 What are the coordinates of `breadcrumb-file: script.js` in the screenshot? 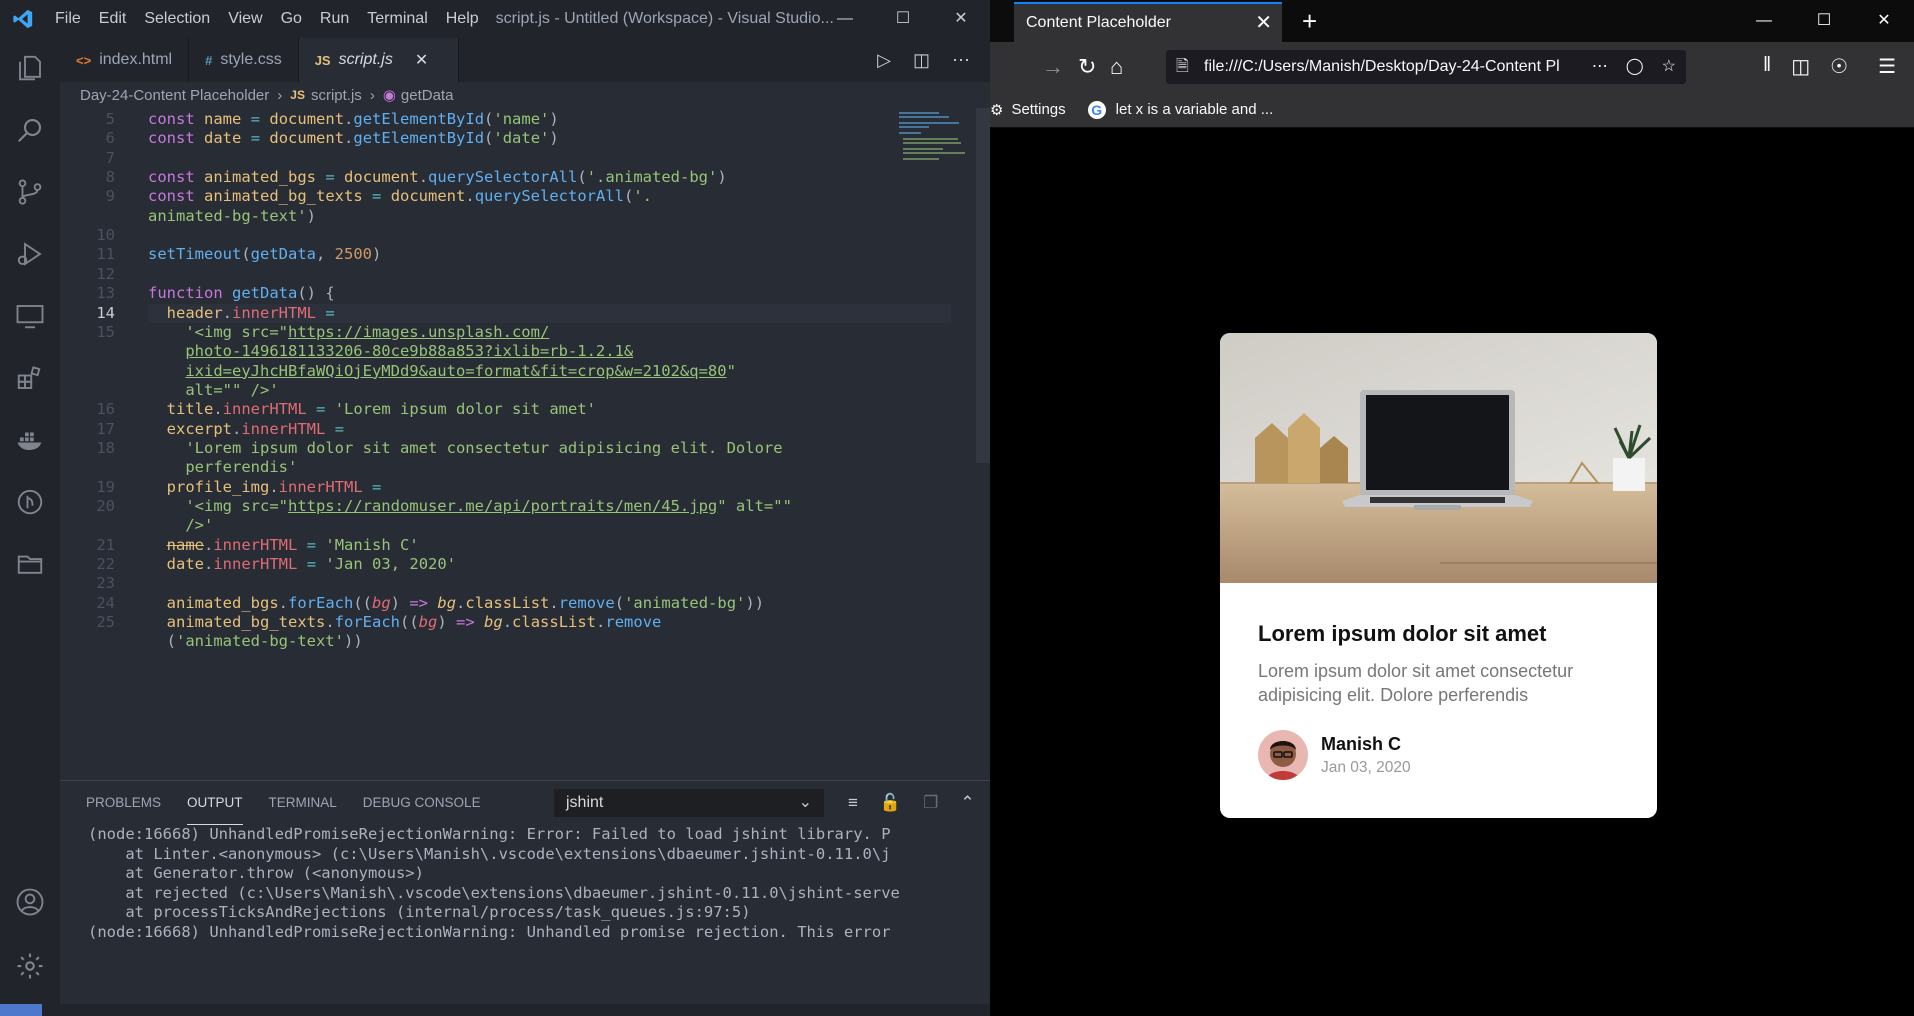 It's located at (336, 95).